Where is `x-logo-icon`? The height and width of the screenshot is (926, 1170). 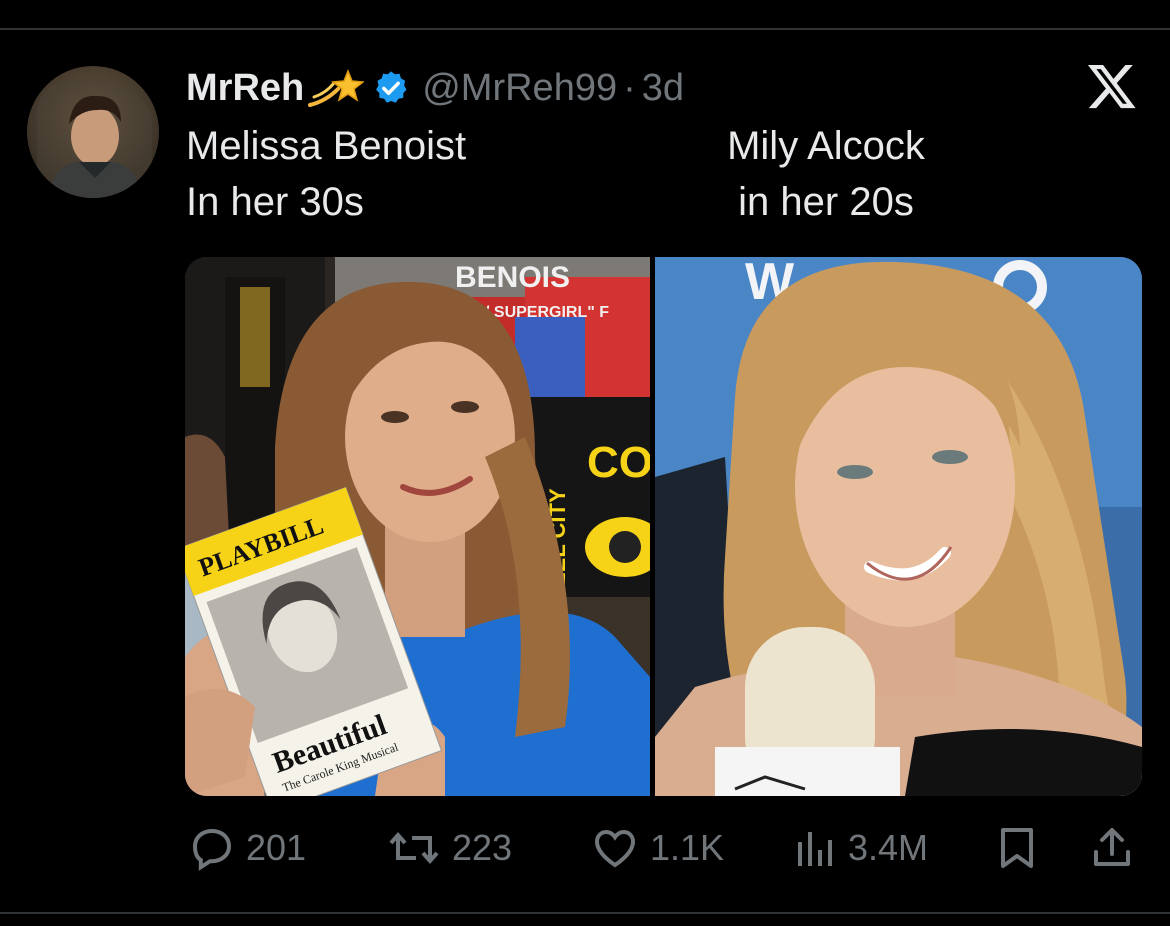 x-logo-icon is located at coordinates (1111, 86).